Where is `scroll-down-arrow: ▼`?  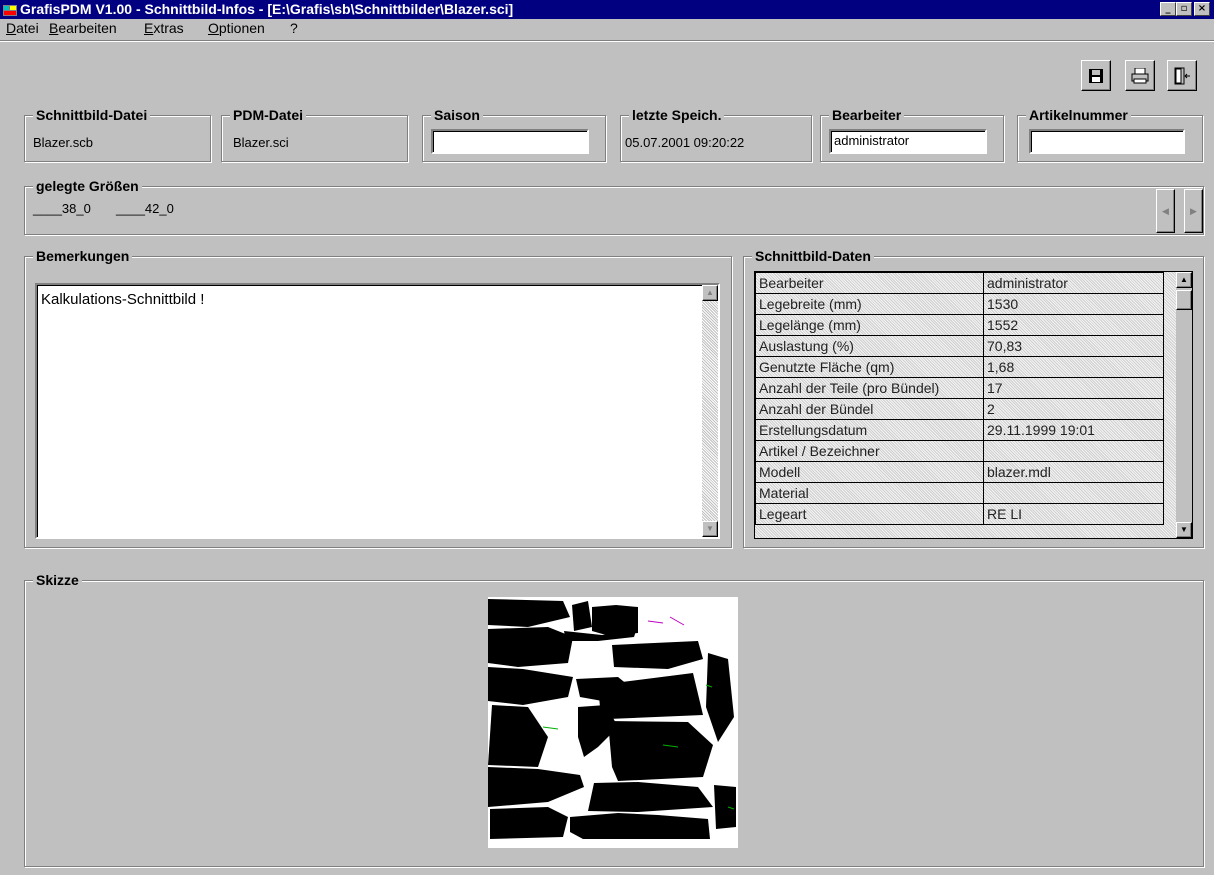
scroll-down-arrow: ▼ is located at coordinates (710, 529).